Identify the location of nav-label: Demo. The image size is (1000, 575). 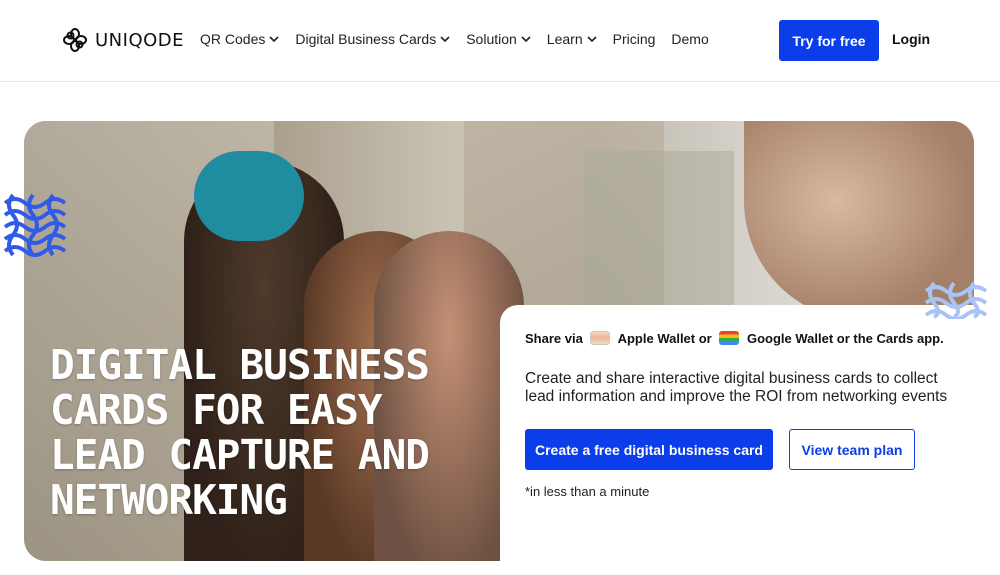
(690, 39).